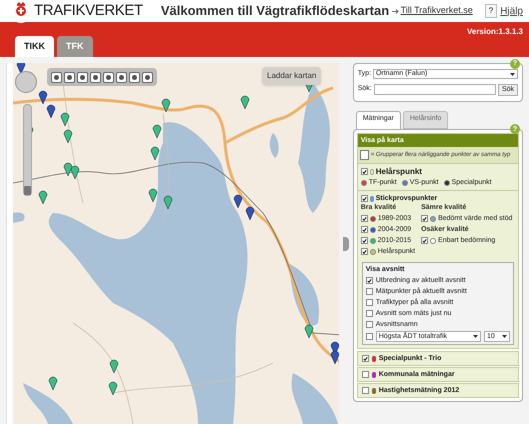 The image size is (529, 424). I want to click on search-field, so click(435, 89).